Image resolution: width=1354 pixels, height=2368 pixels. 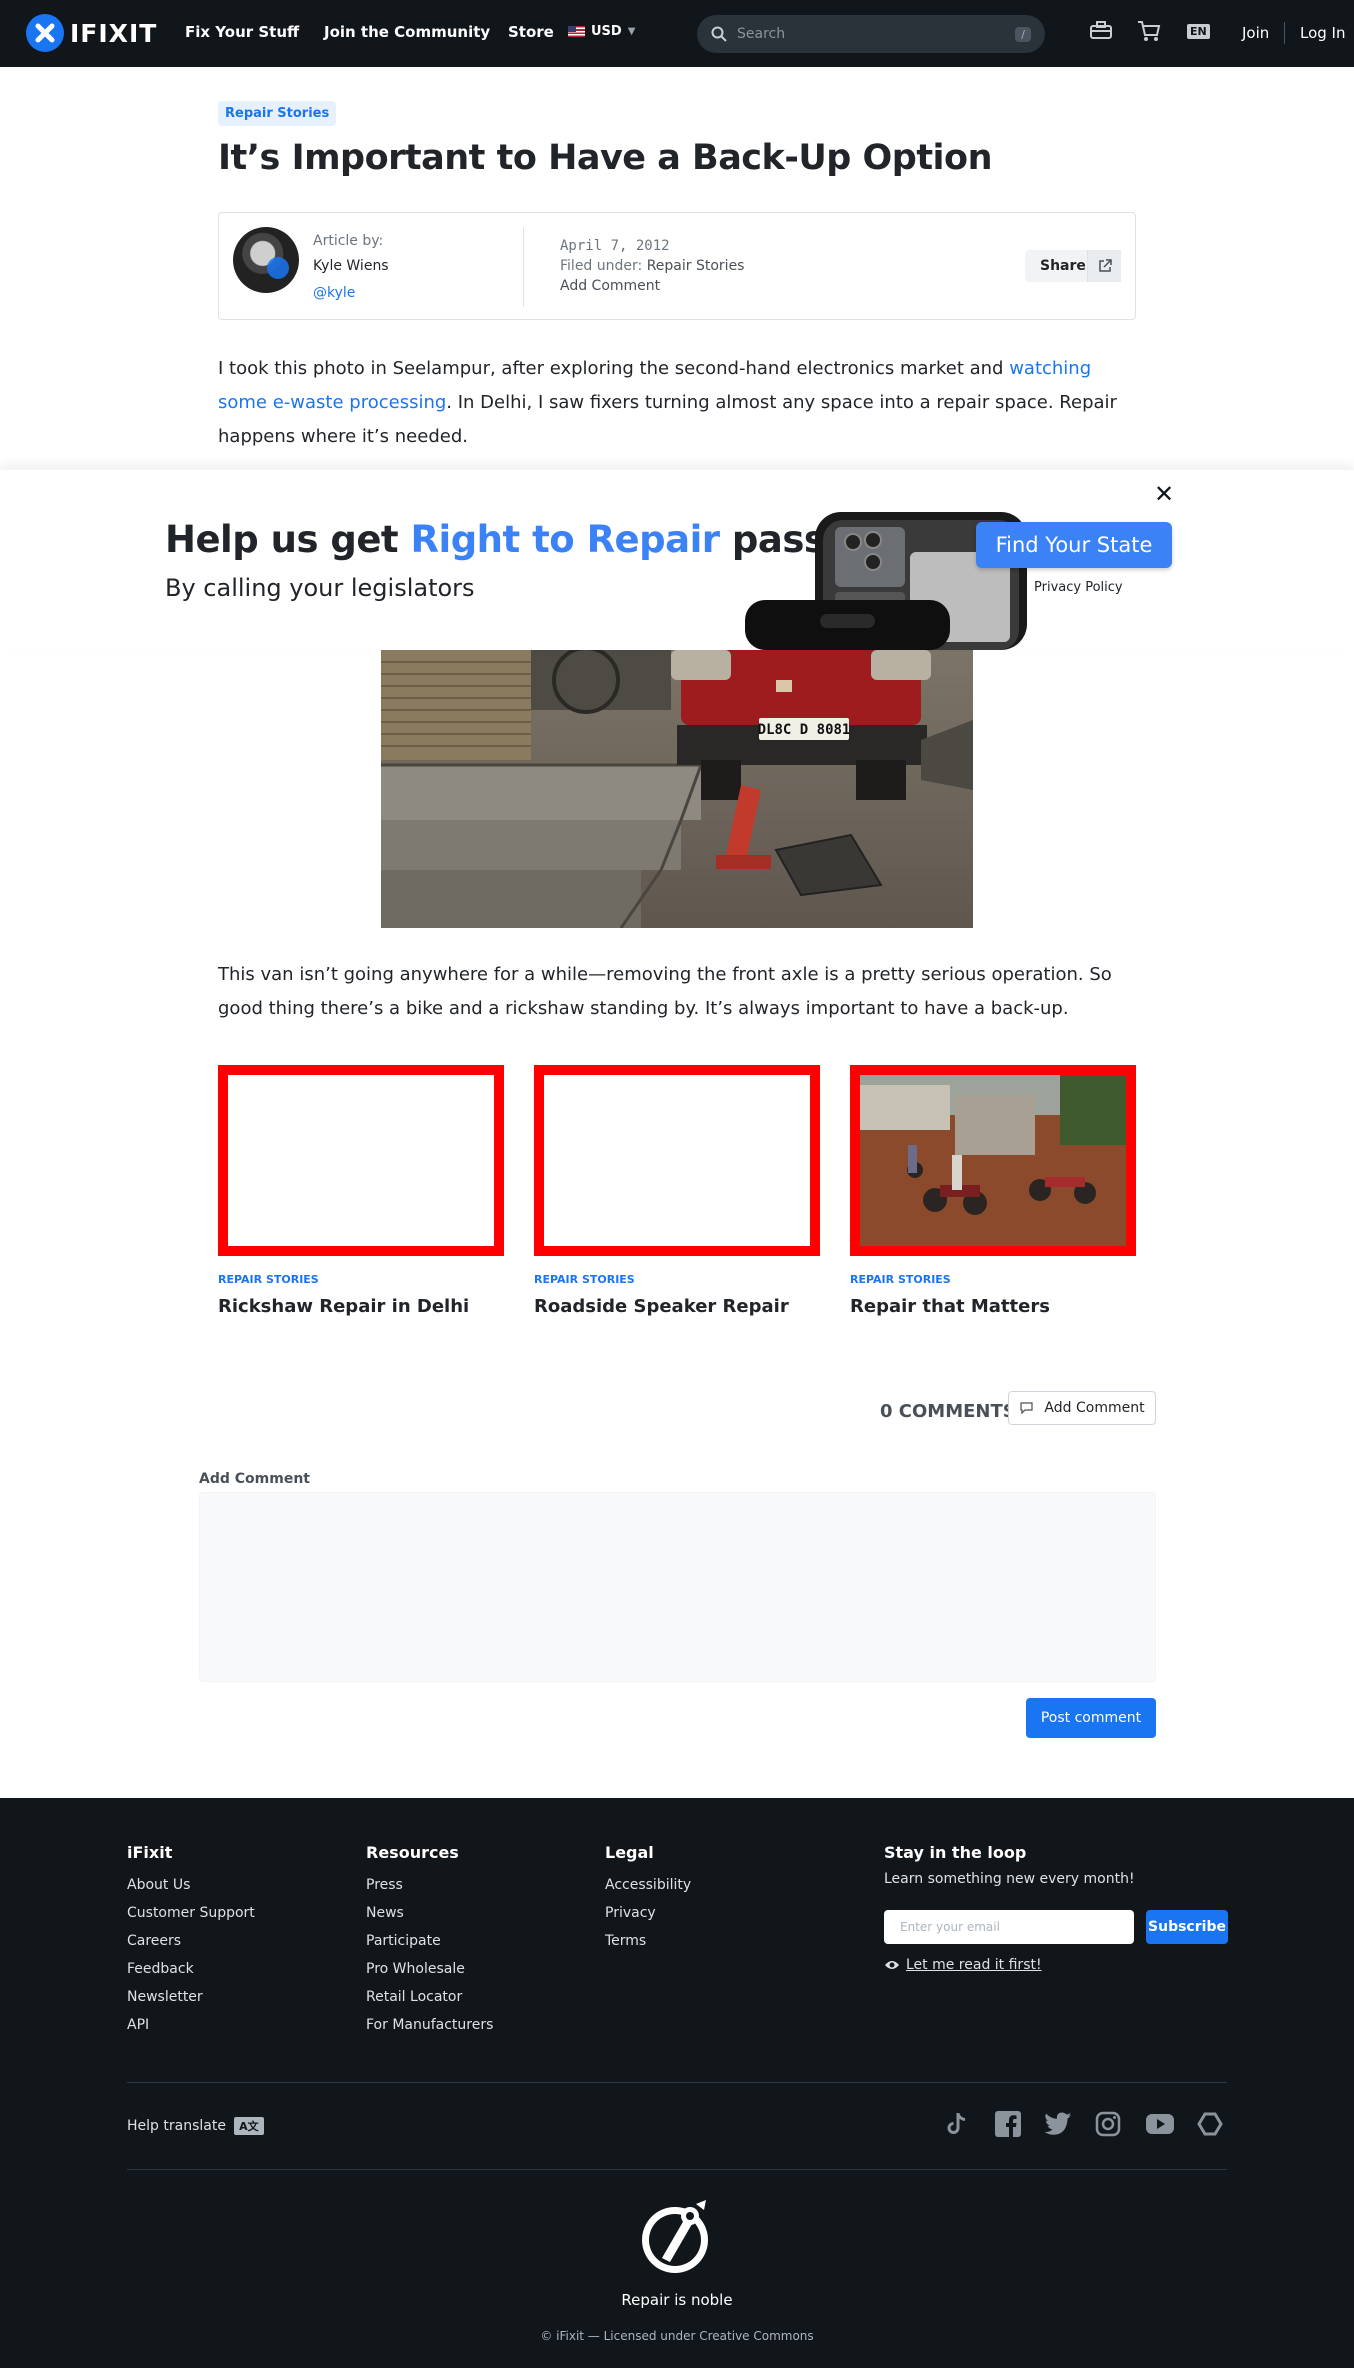 What do you see at coordinates (523, 267) in the screenshot?
I see `meta-divider` at bounding box center [523, 267].